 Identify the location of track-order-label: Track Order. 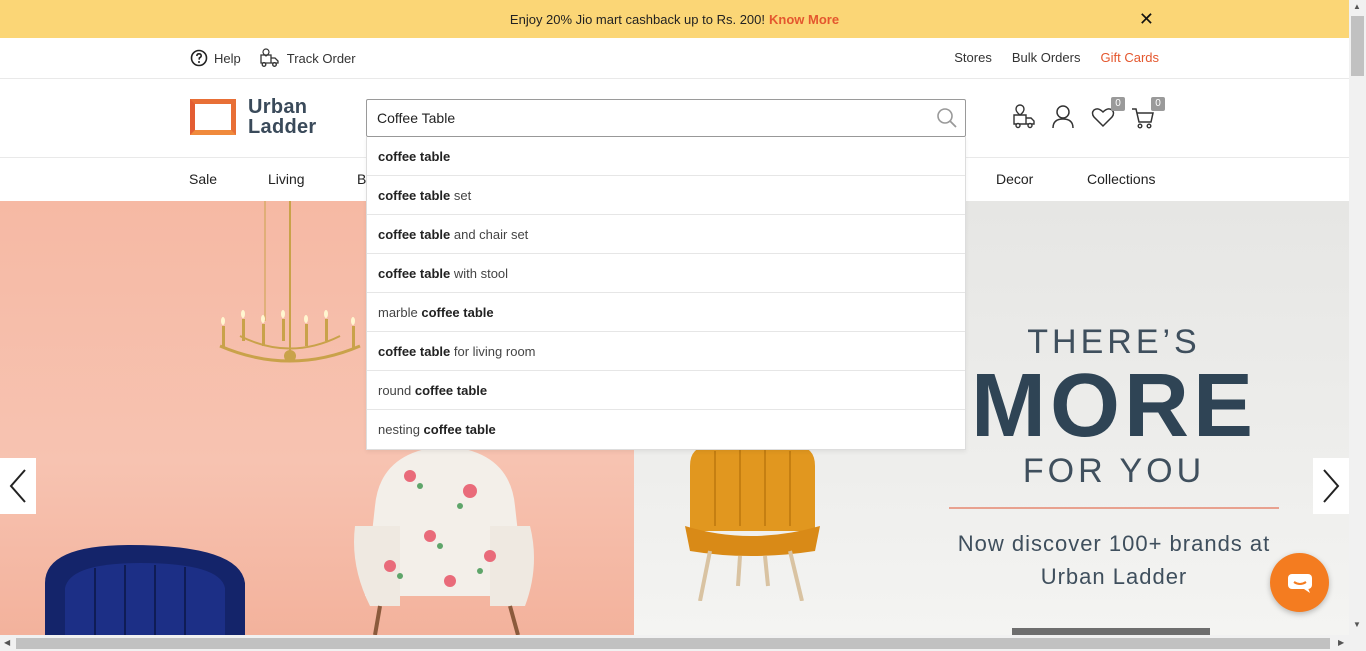
(321, 58).